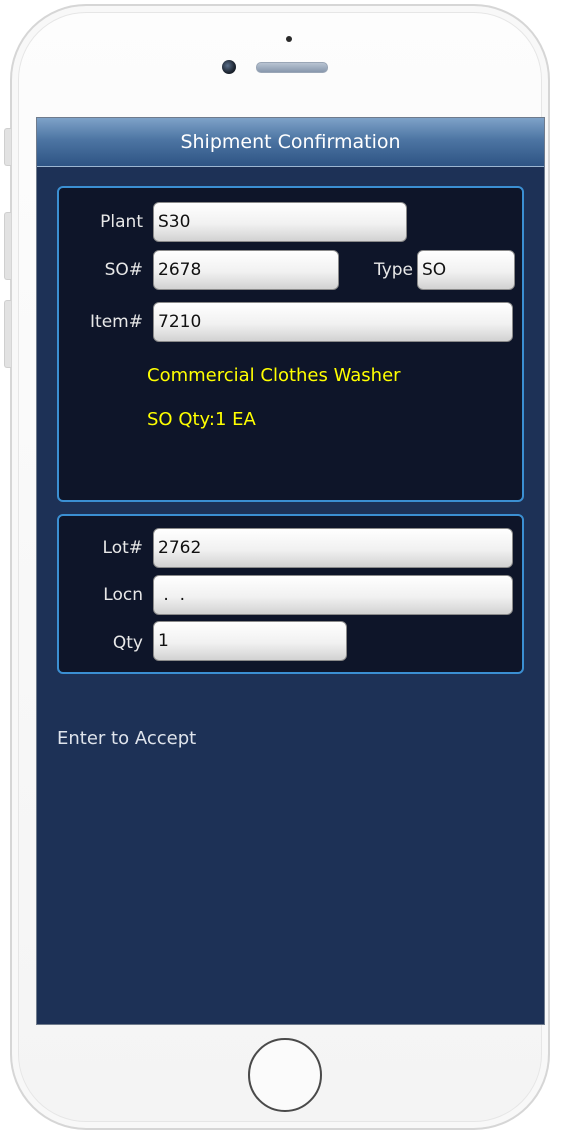  Describe the element at coordinates (289, 39) in the screenshot. I see `proximity-sensor` at that location.